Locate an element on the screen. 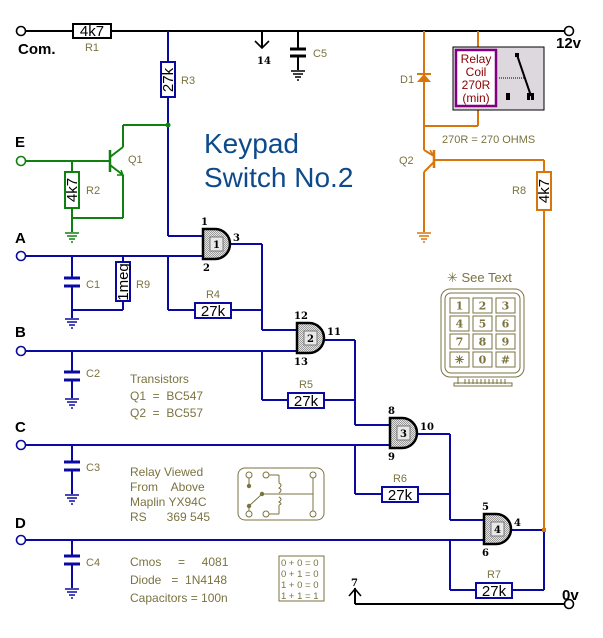 Image resolution: width=603 pixels, height=638 pixels. ground-q2 is located at coordinates (424, 237).